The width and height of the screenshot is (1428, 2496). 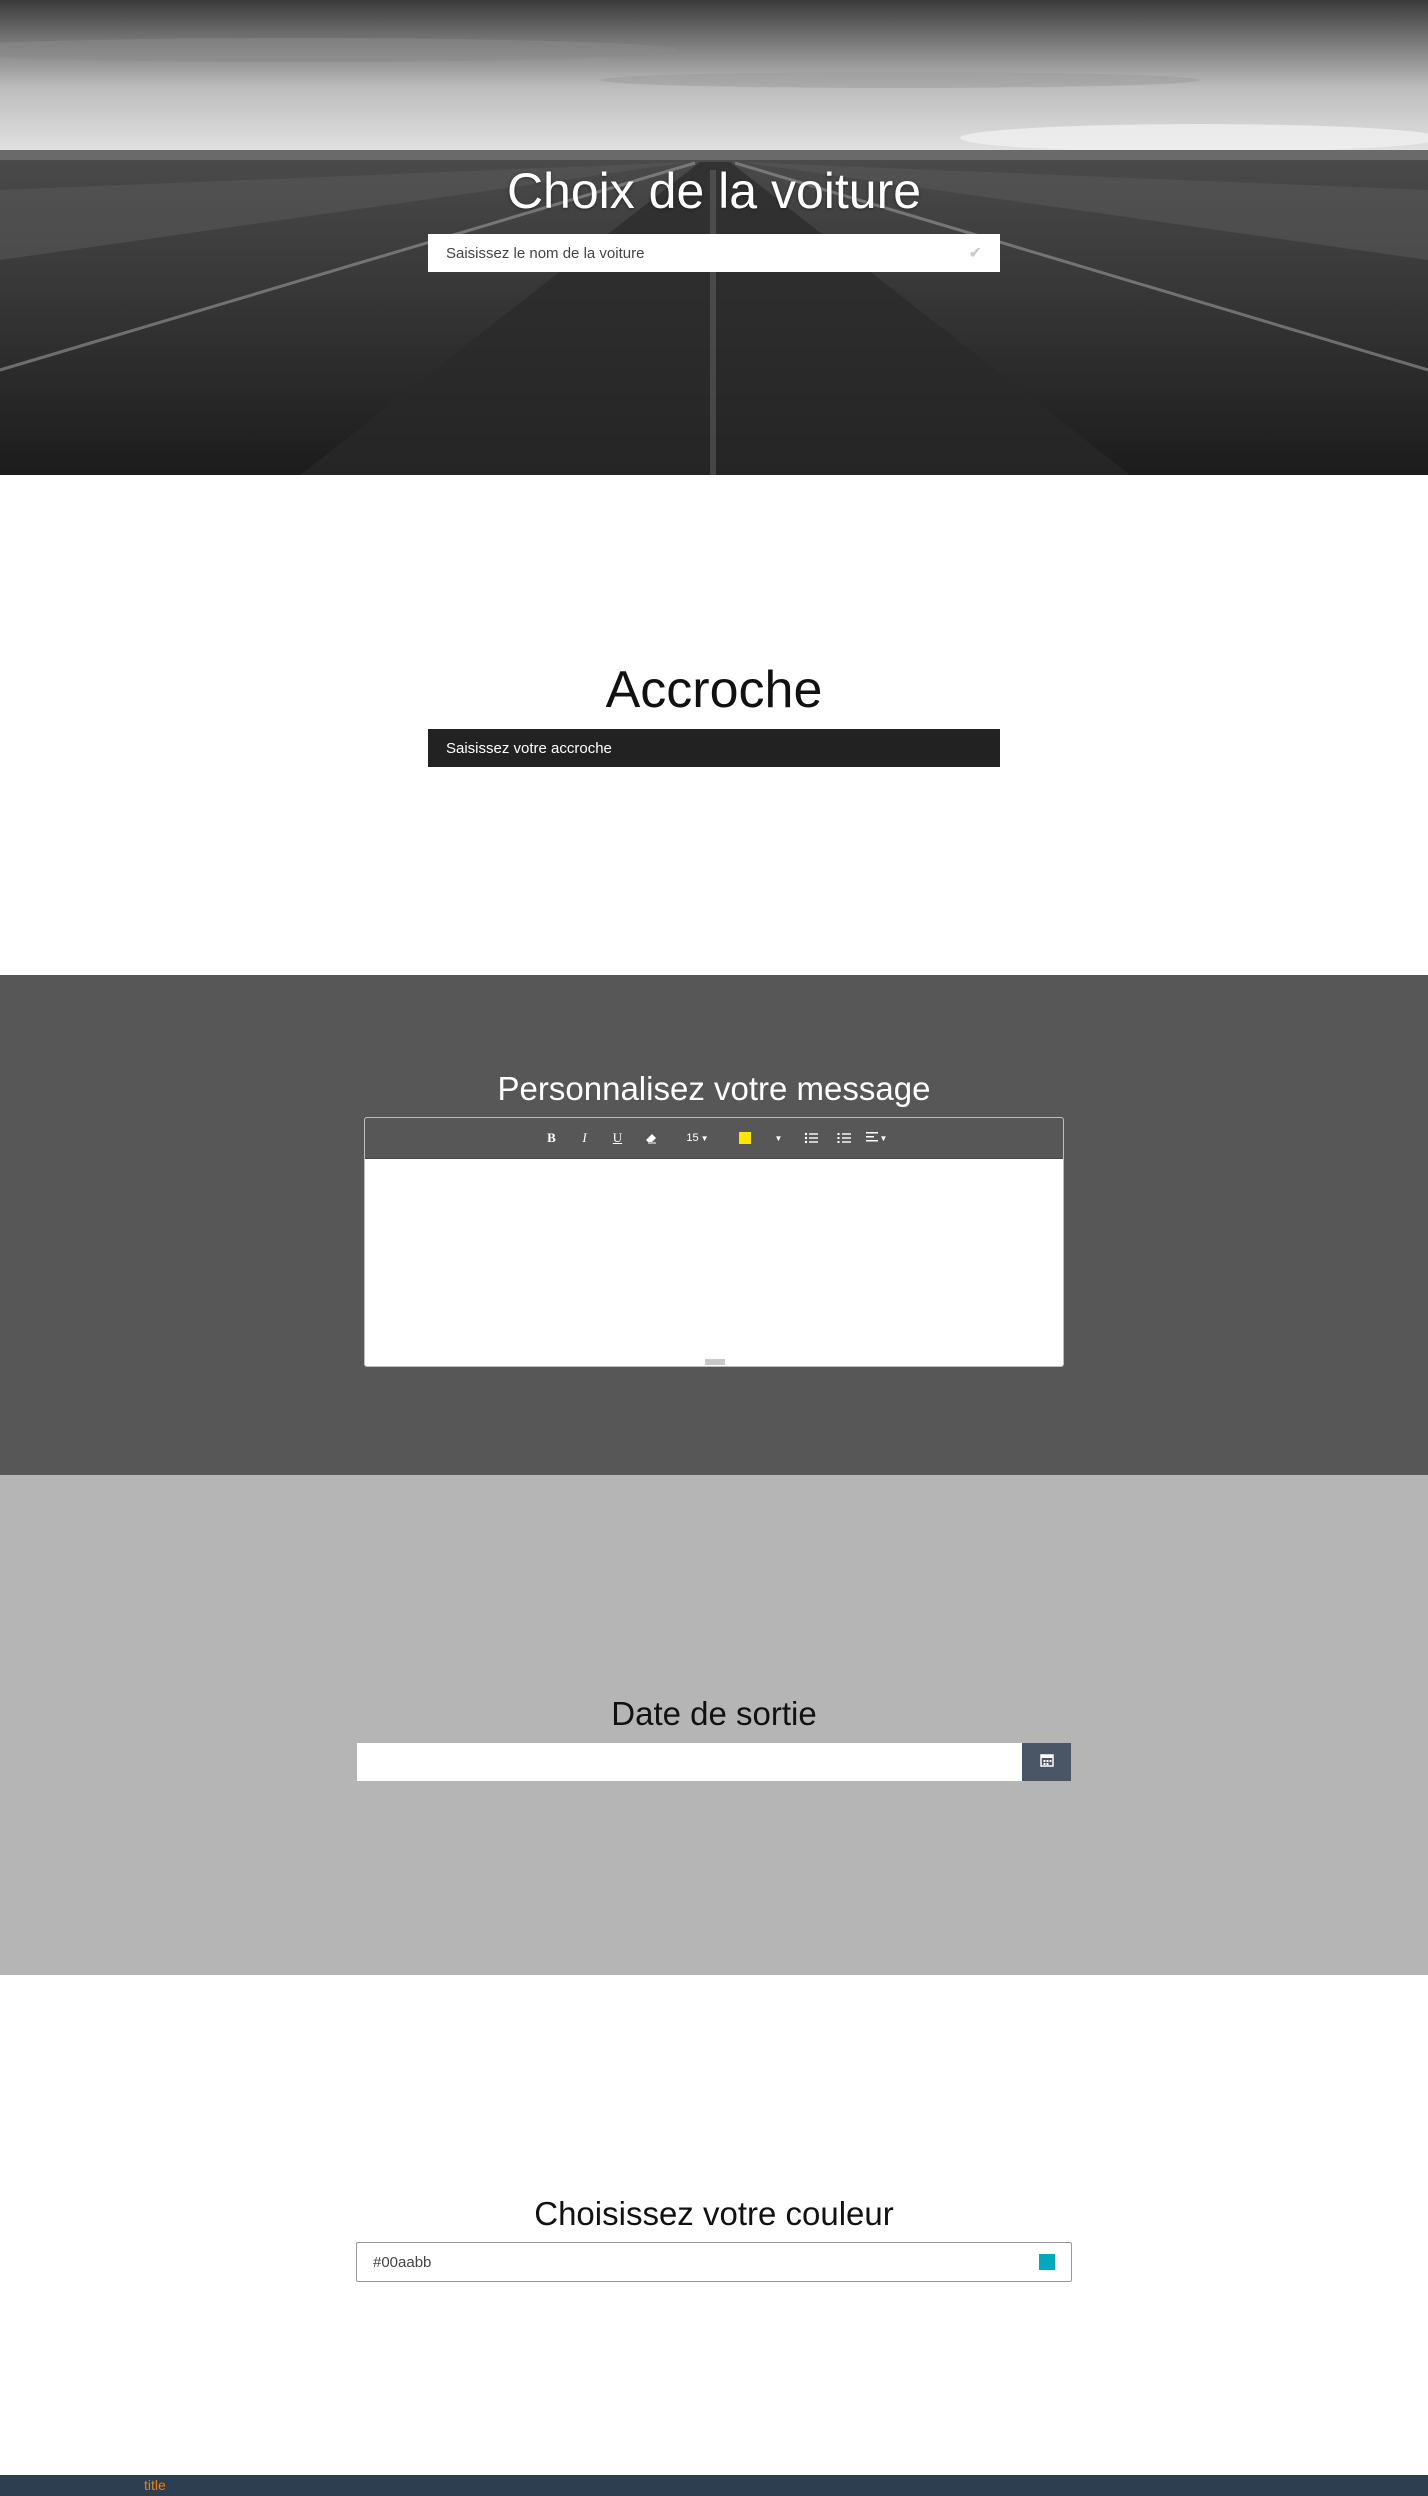 What do you see at coordinates (714, 1088) in the screenshot?
I see `message-title: Personnalisez votre message` at bounding box center [714, 1088].